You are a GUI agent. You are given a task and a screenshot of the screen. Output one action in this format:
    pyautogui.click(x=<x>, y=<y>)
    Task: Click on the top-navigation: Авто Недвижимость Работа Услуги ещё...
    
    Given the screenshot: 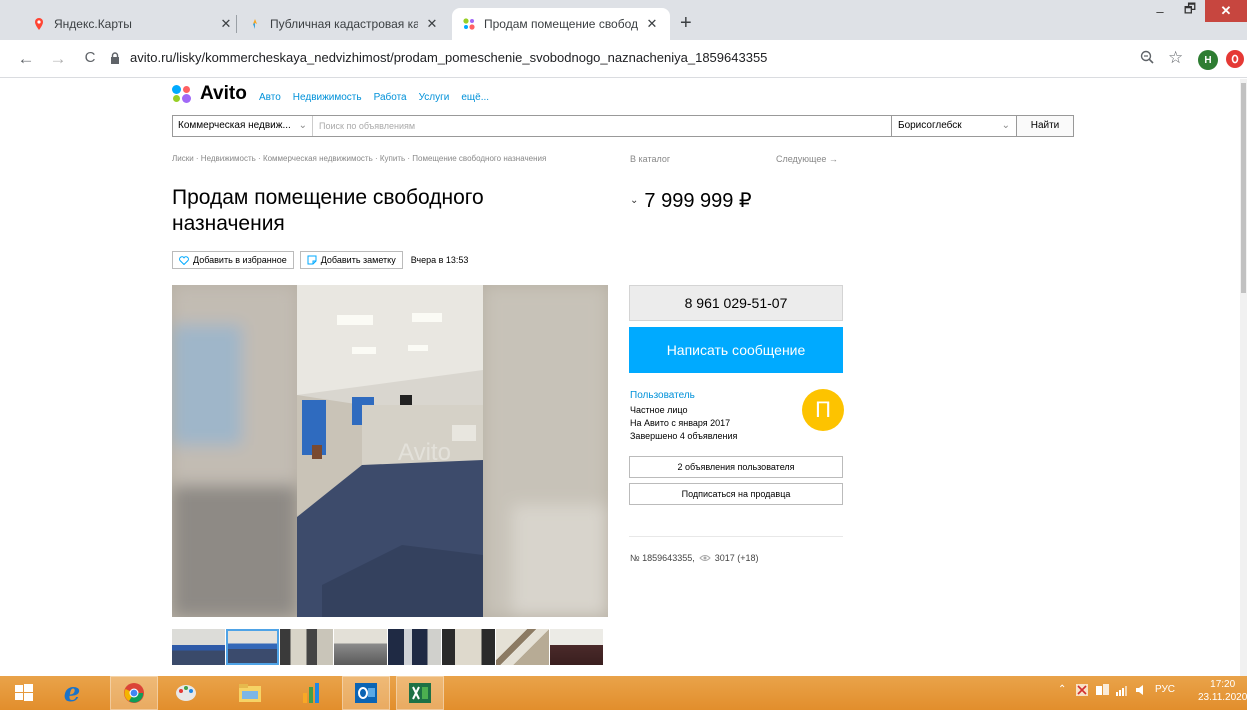 What is the action you would take?
    pyautogui.click(x=374, y=97)
    